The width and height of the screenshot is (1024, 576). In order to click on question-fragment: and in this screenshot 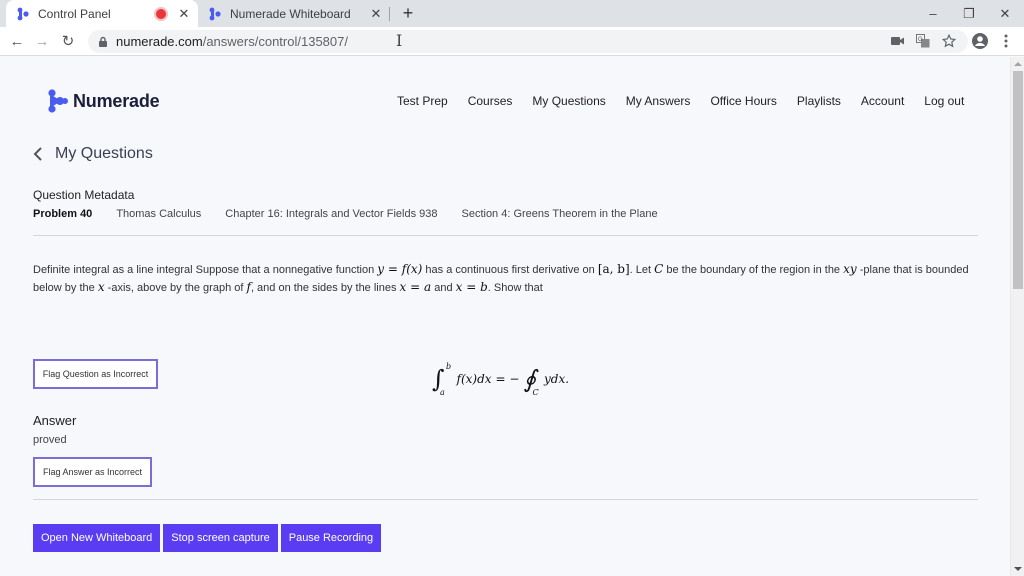, I will do `click(443, 288)`.